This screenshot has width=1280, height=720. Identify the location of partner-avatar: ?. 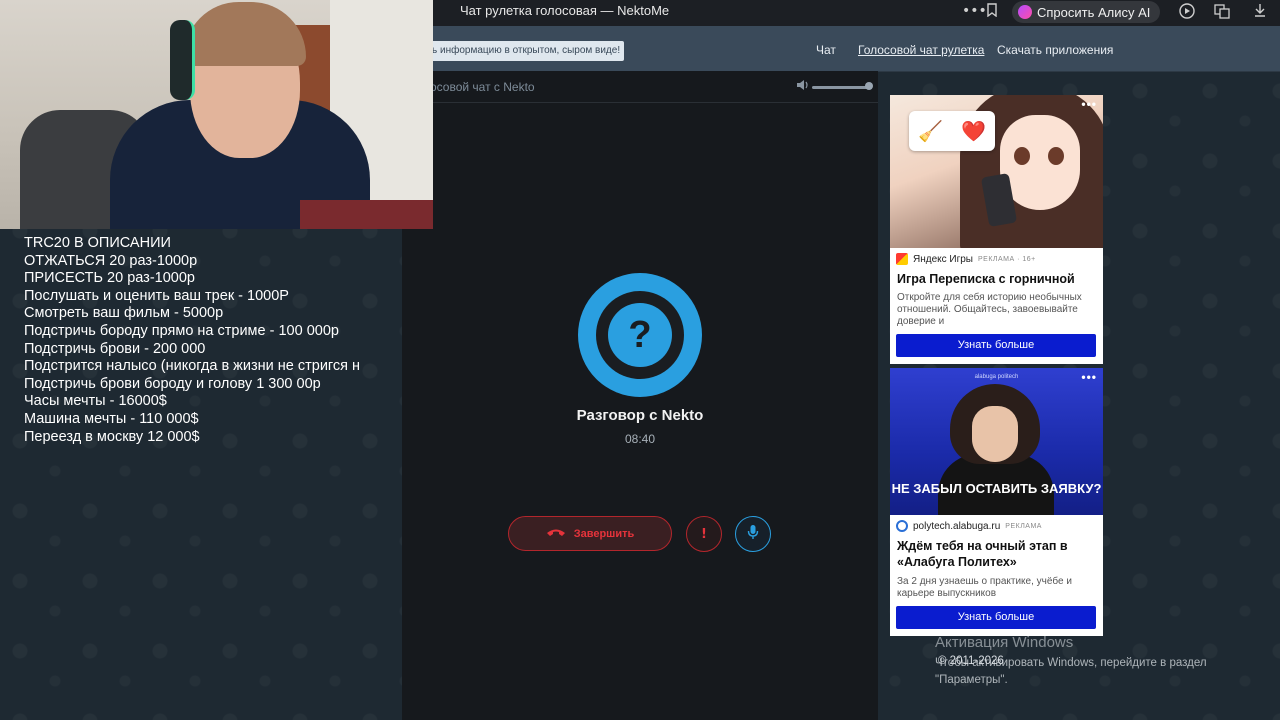
(640, 335).